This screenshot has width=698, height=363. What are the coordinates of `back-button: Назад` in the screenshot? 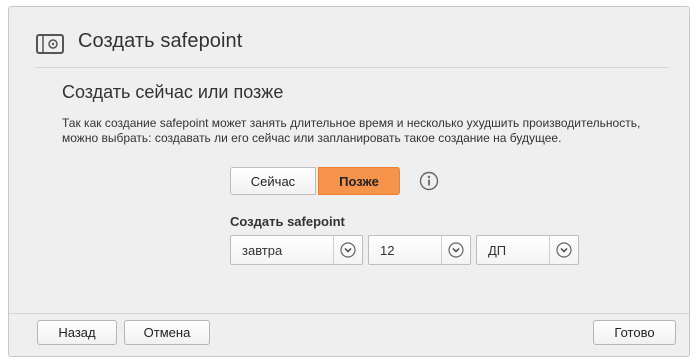 It's located at (77, 332).